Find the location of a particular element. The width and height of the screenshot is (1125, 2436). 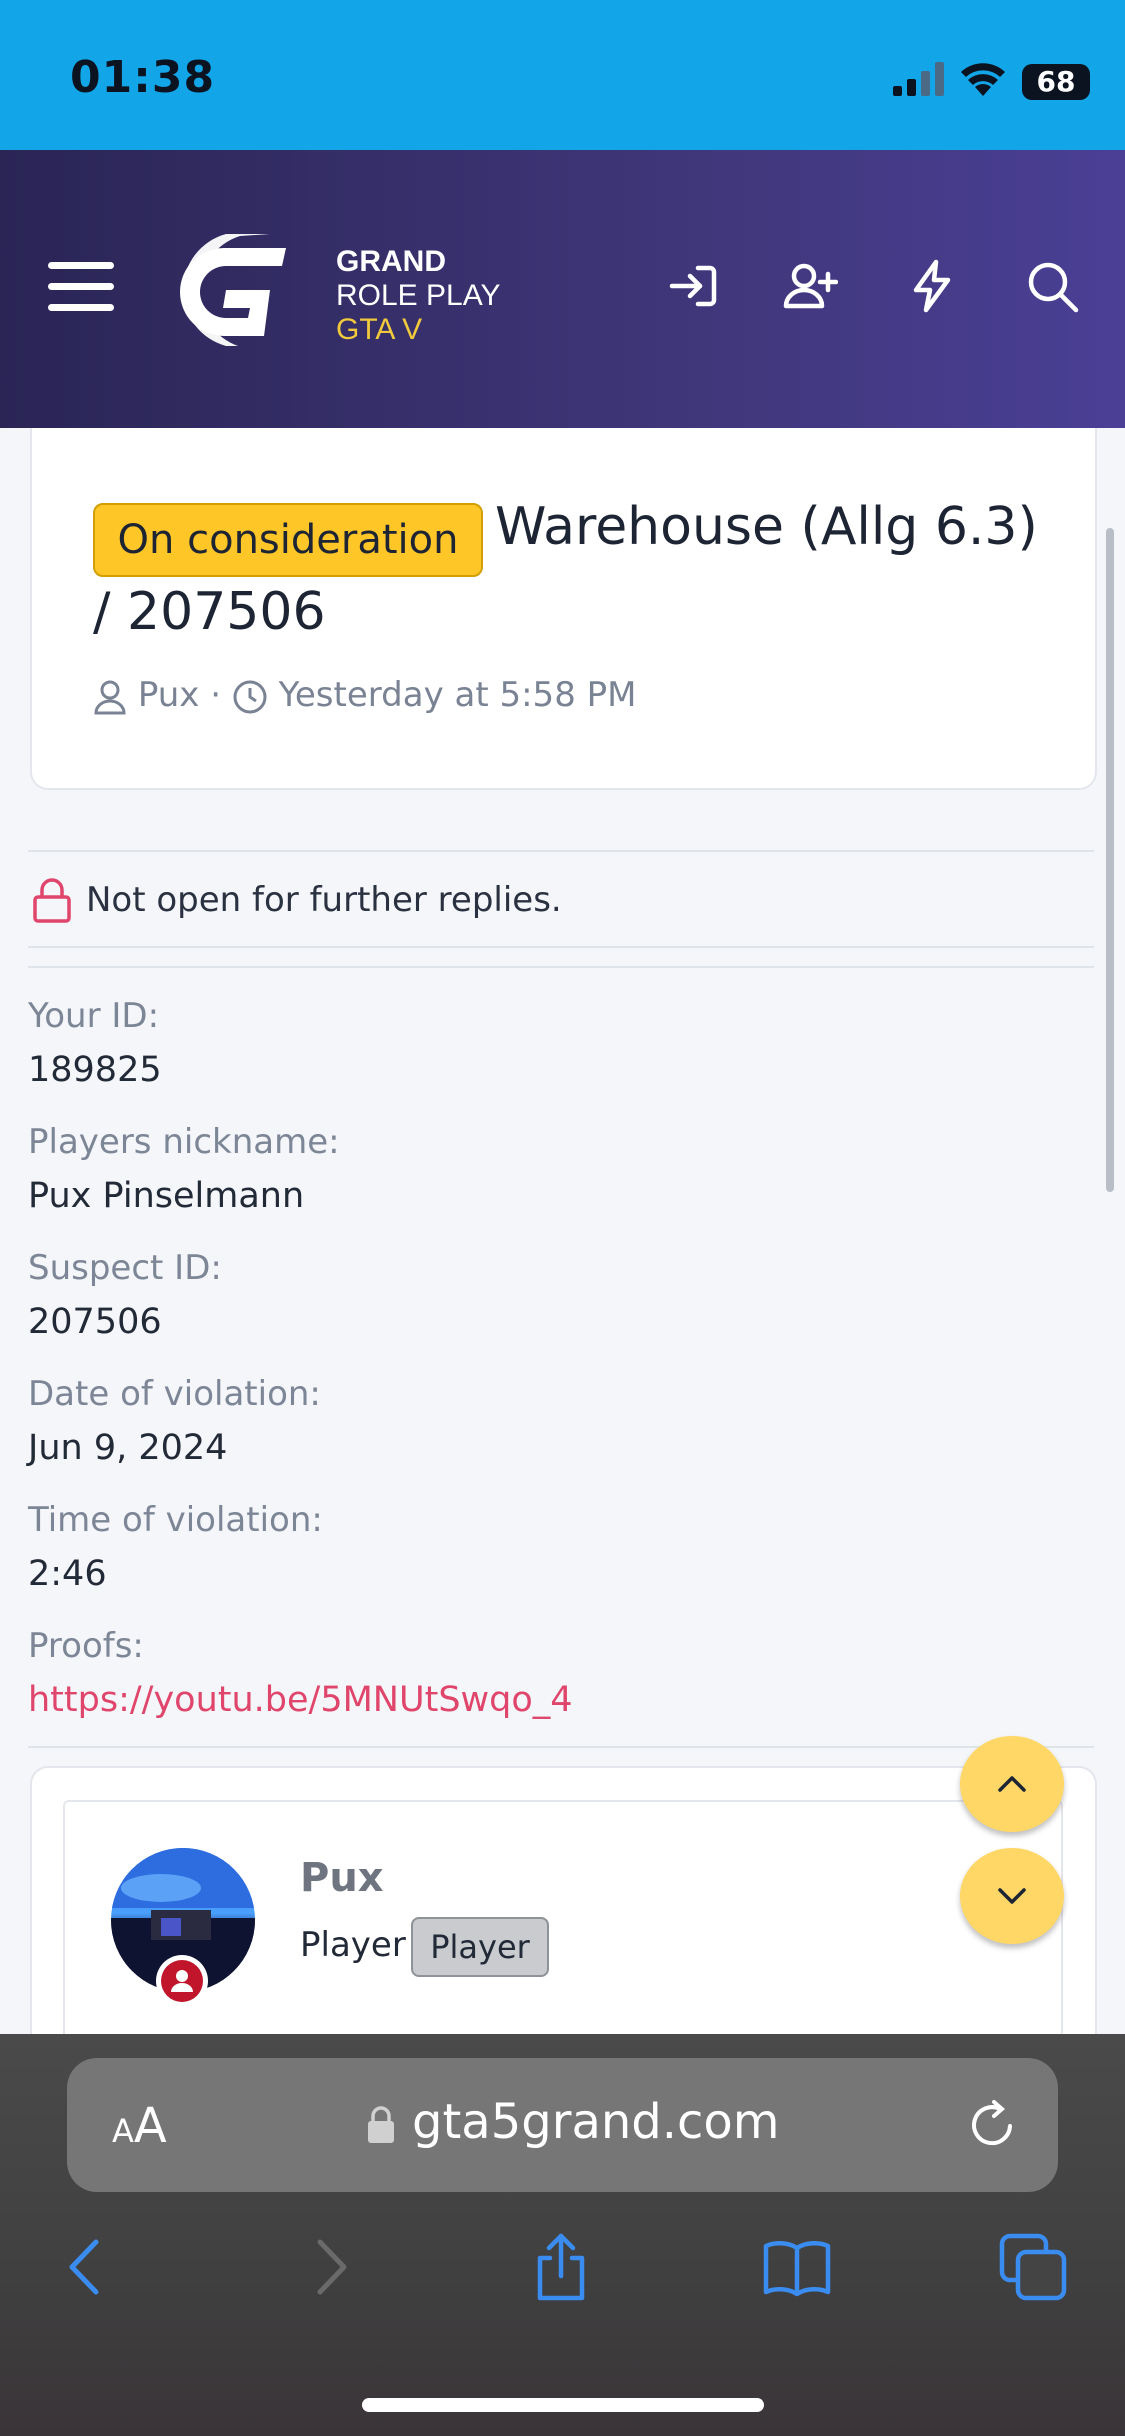

user-icon is located at coordinates (110, 697).